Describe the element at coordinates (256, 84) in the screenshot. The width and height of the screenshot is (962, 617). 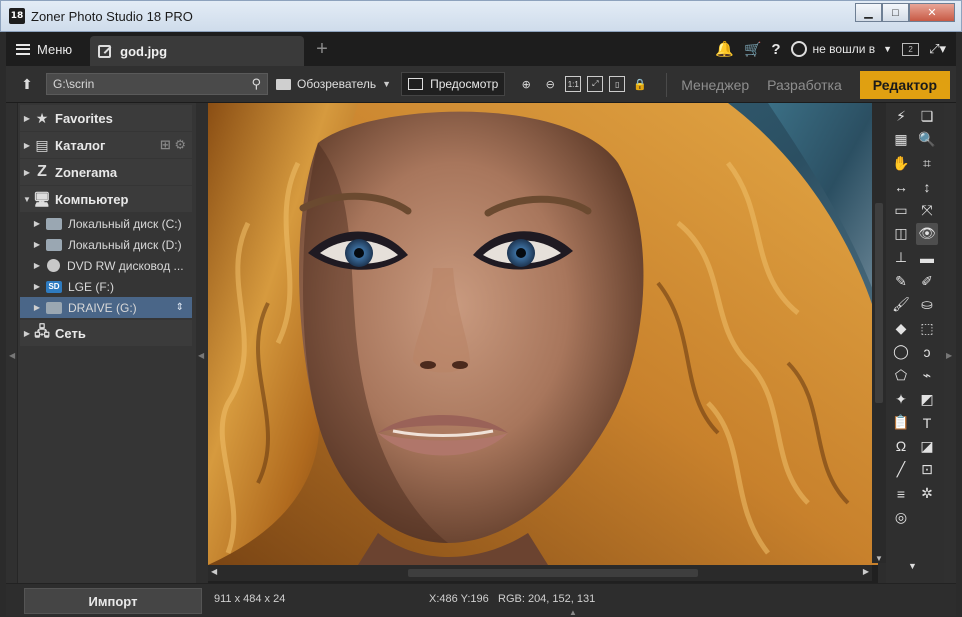
I see `search-icon: ⚲` at that location.